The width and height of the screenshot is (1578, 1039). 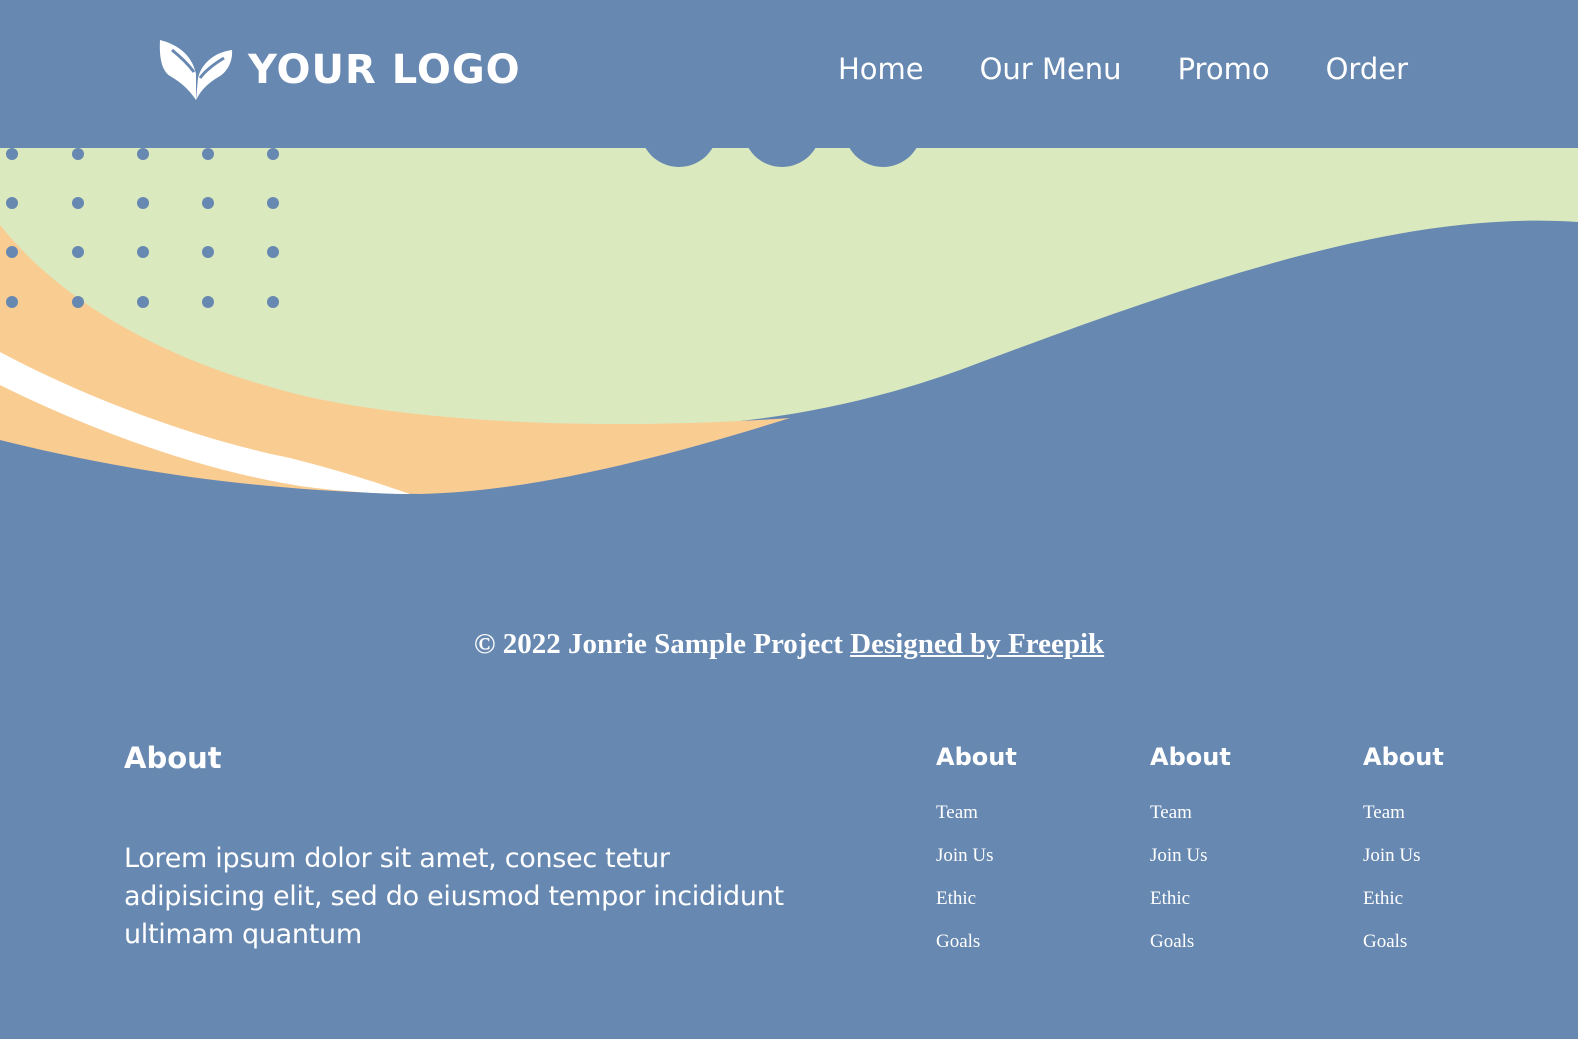 I want to click on about-heading: About, so click(x=173, y=758).